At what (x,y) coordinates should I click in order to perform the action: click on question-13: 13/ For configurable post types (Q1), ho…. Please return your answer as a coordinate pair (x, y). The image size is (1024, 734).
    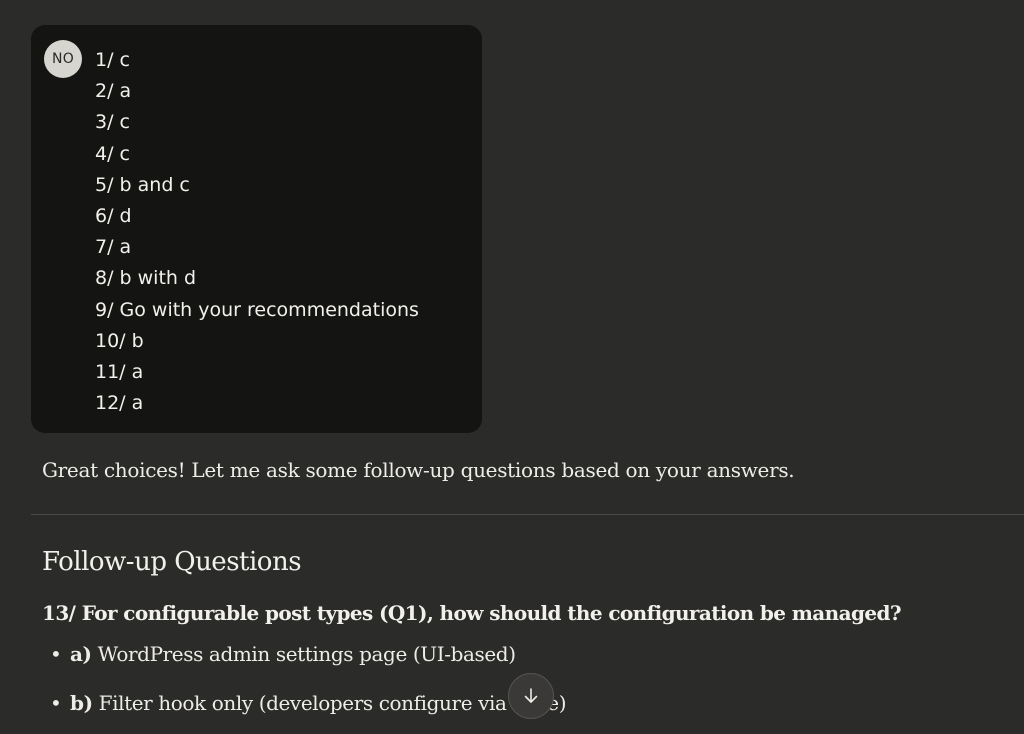
    Looking at the image, I should click on (472, 613).